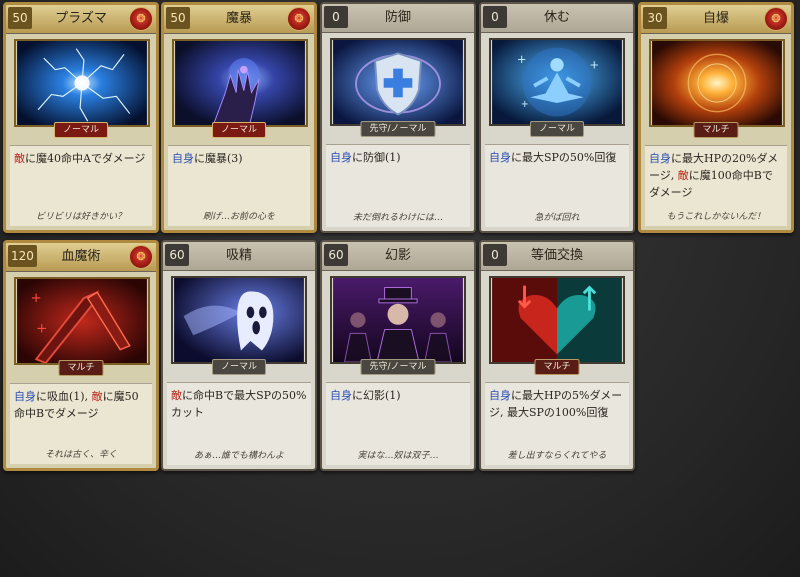 The image size is (800, 577). What do you see at coordinates (239, 185) in the screenshot?
I see `card-body: 自身に魔暴(3) 刷げ…お前の心を` at bounding box center [239, 185].